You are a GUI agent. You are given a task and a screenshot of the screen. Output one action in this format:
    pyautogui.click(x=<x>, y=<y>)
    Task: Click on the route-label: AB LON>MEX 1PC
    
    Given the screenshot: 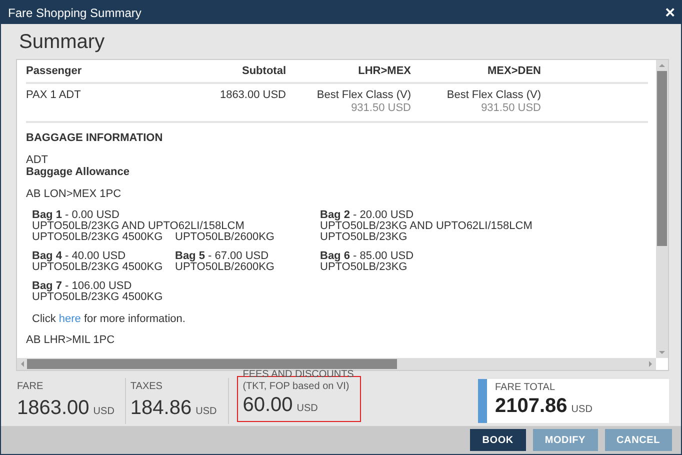 What is the action you would take?
    pyautogui.click(x=74, y=194)
    